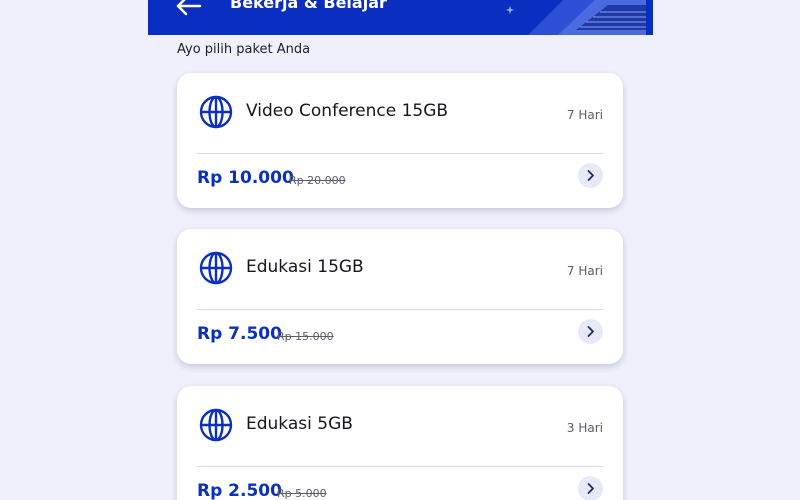 The height and width of the screenshot is (500, 800). What do you see at coordinates (245, 178) in the screenshot?
I see `package-price: Rp 10.000` at bounding box center [245, 178].